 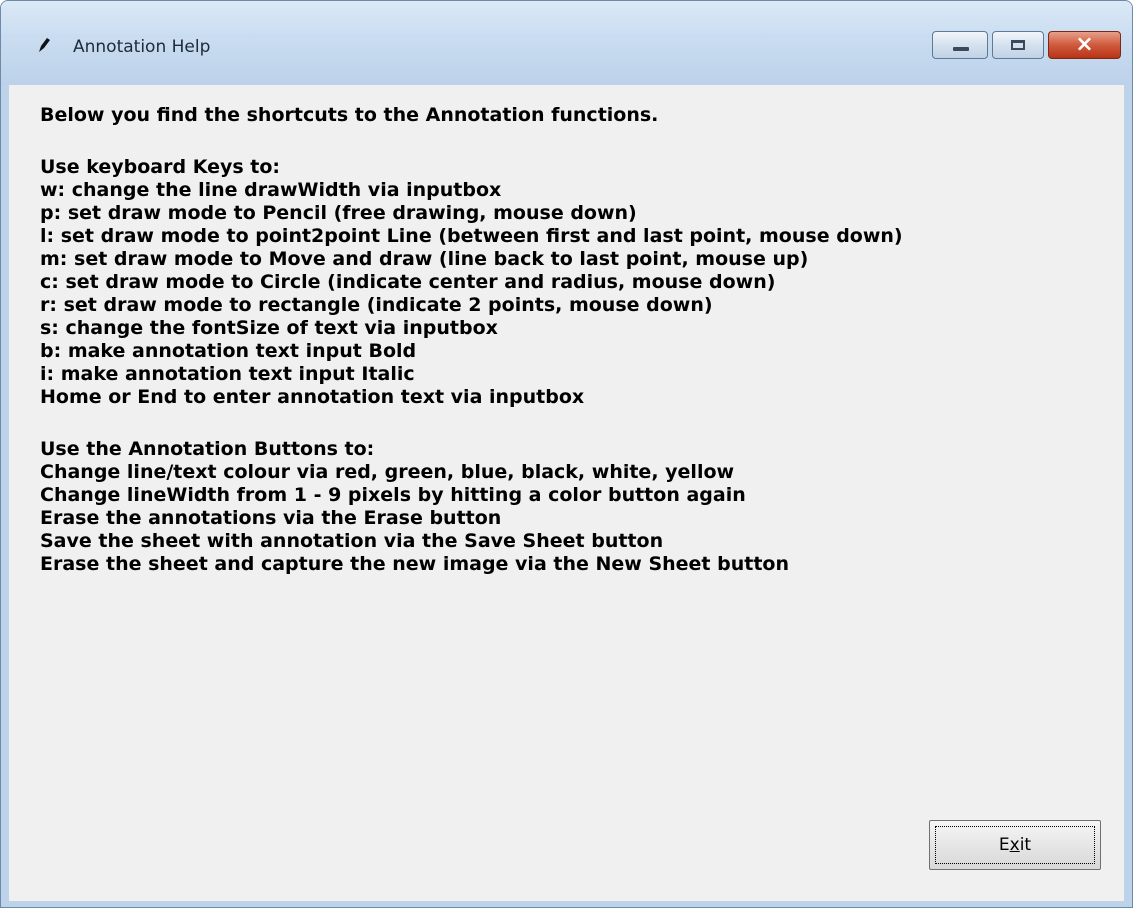 What do you see at coordinates (228, 351) in the screenshot?
I see `key-line-b: b: make annotation text input Bold` at bounding box center [228, 351].